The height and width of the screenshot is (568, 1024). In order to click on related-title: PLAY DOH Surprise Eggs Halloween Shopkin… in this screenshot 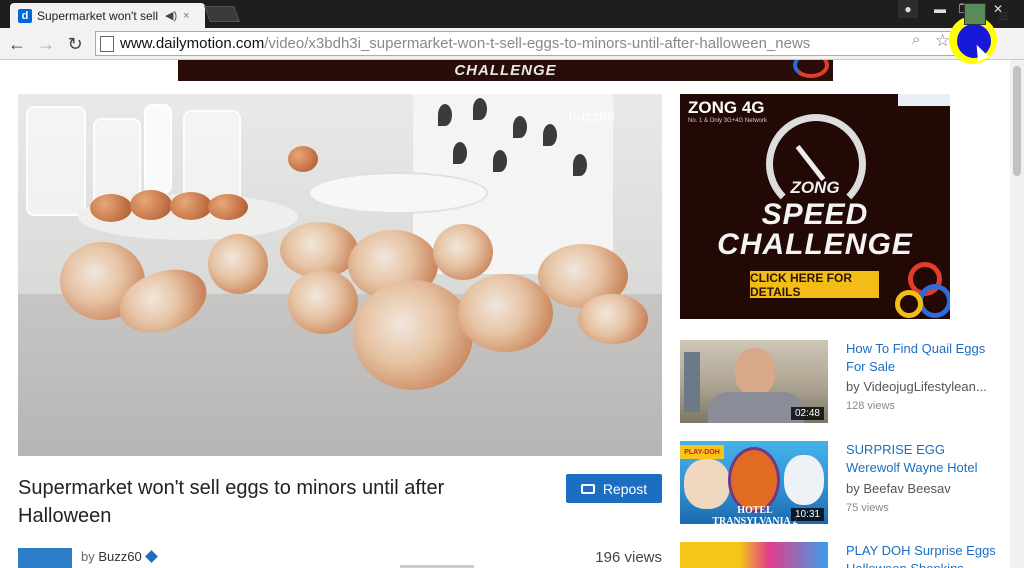, I will do `click(921, 555)`.